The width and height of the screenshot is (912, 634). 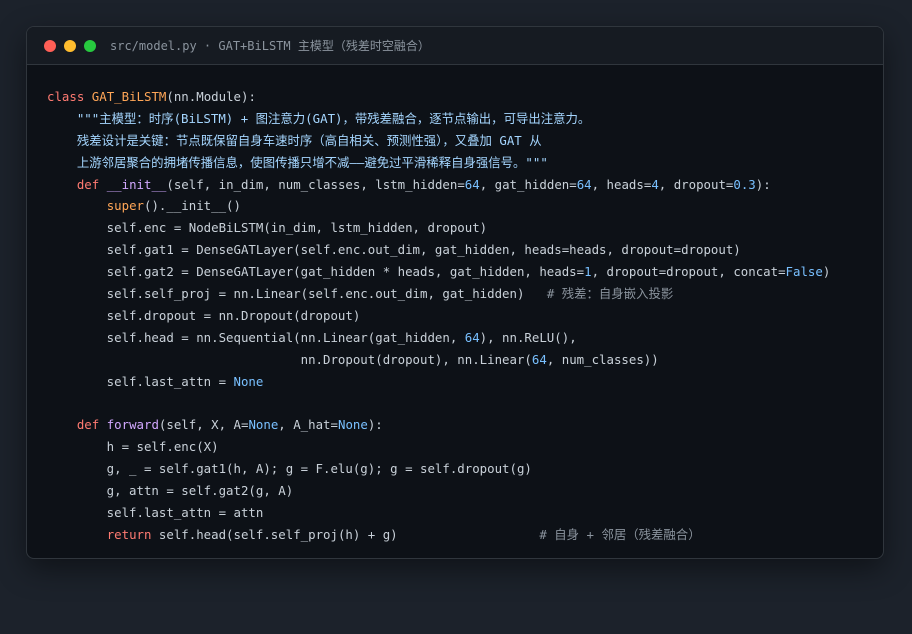 What do you see at coordinates (688, 272) in the screenshot?
I see `code-token: , dropout=dropout, concat=` at bounding box center [688, 272].